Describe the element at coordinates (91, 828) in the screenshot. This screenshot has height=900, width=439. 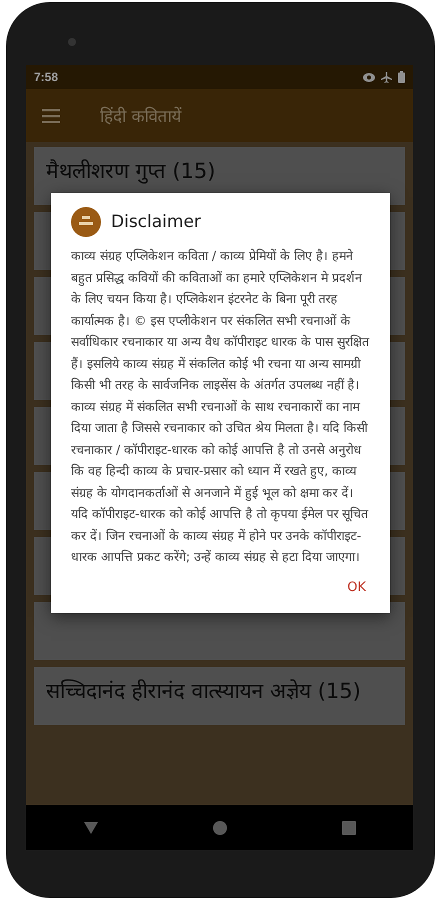
I see `back-icon` at that location.